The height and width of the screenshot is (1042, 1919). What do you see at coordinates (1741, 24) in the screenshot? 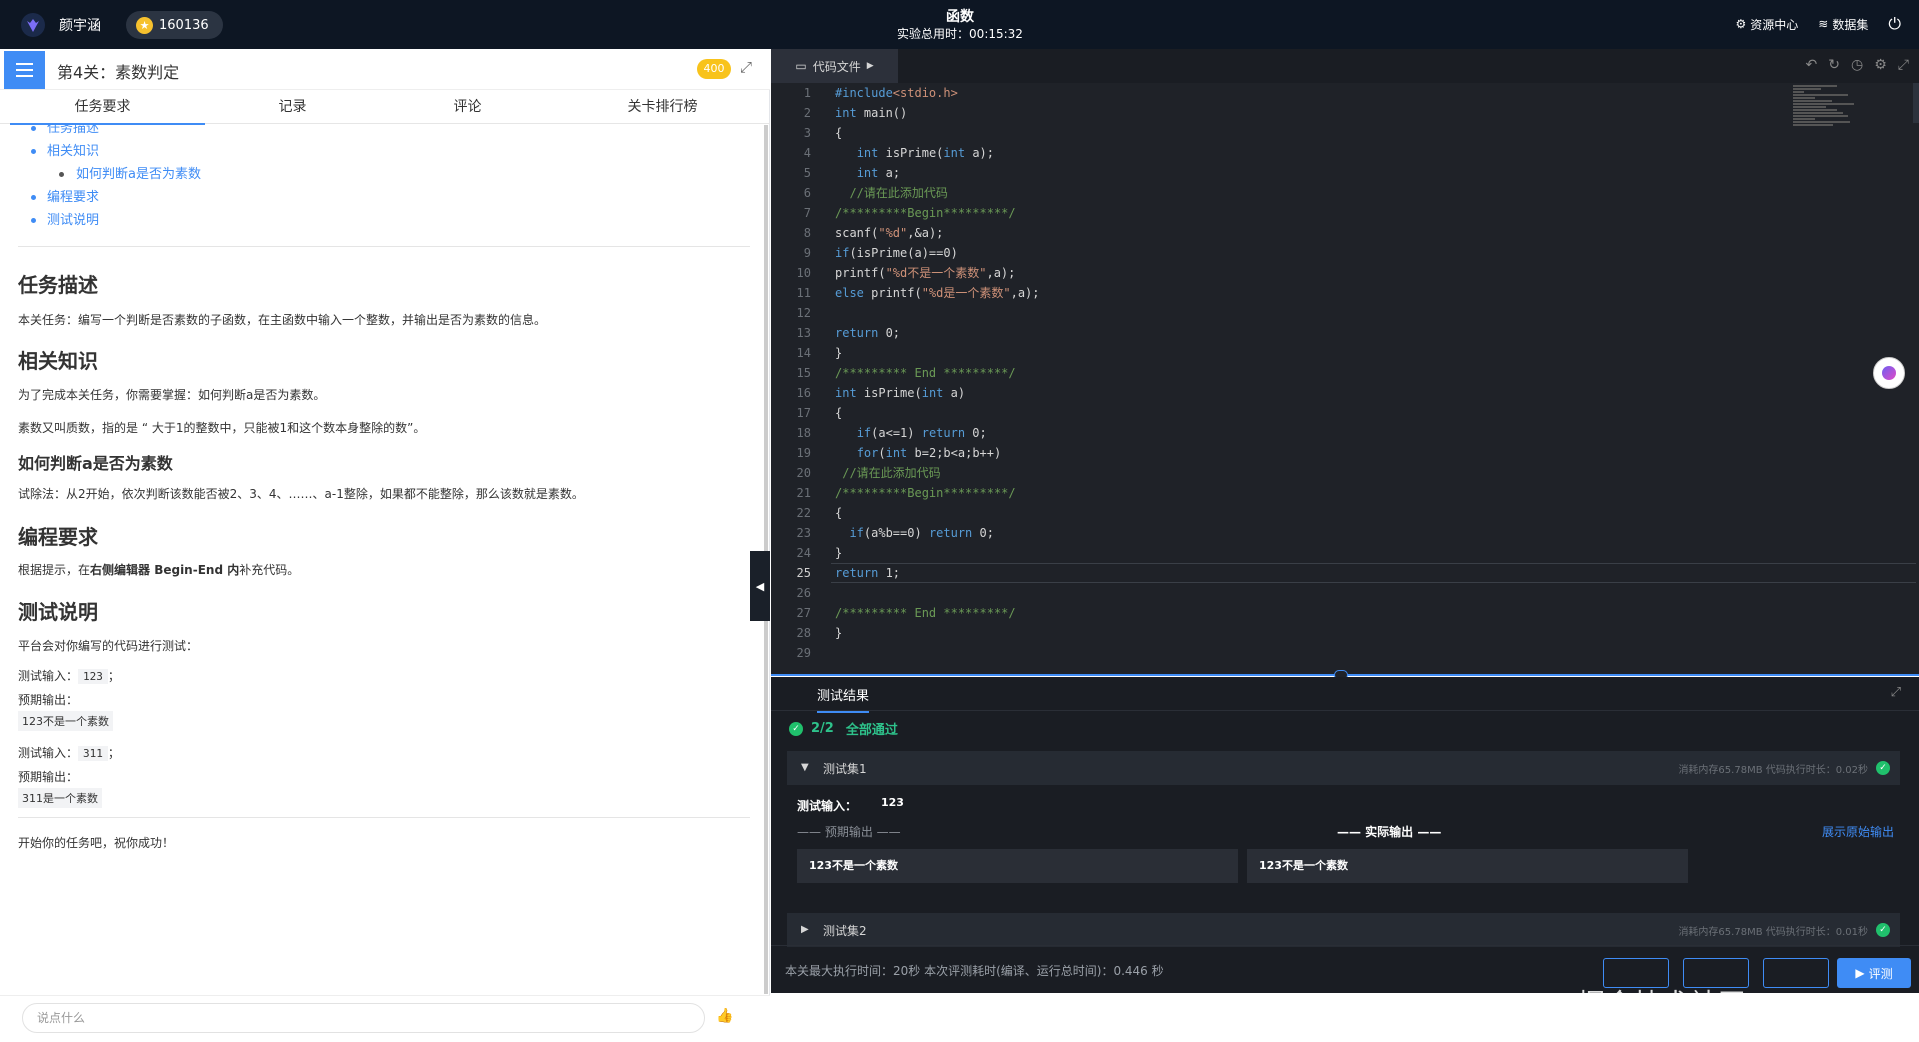
I see `resource-icon: ⚙` at bounding box center [1741, 24].